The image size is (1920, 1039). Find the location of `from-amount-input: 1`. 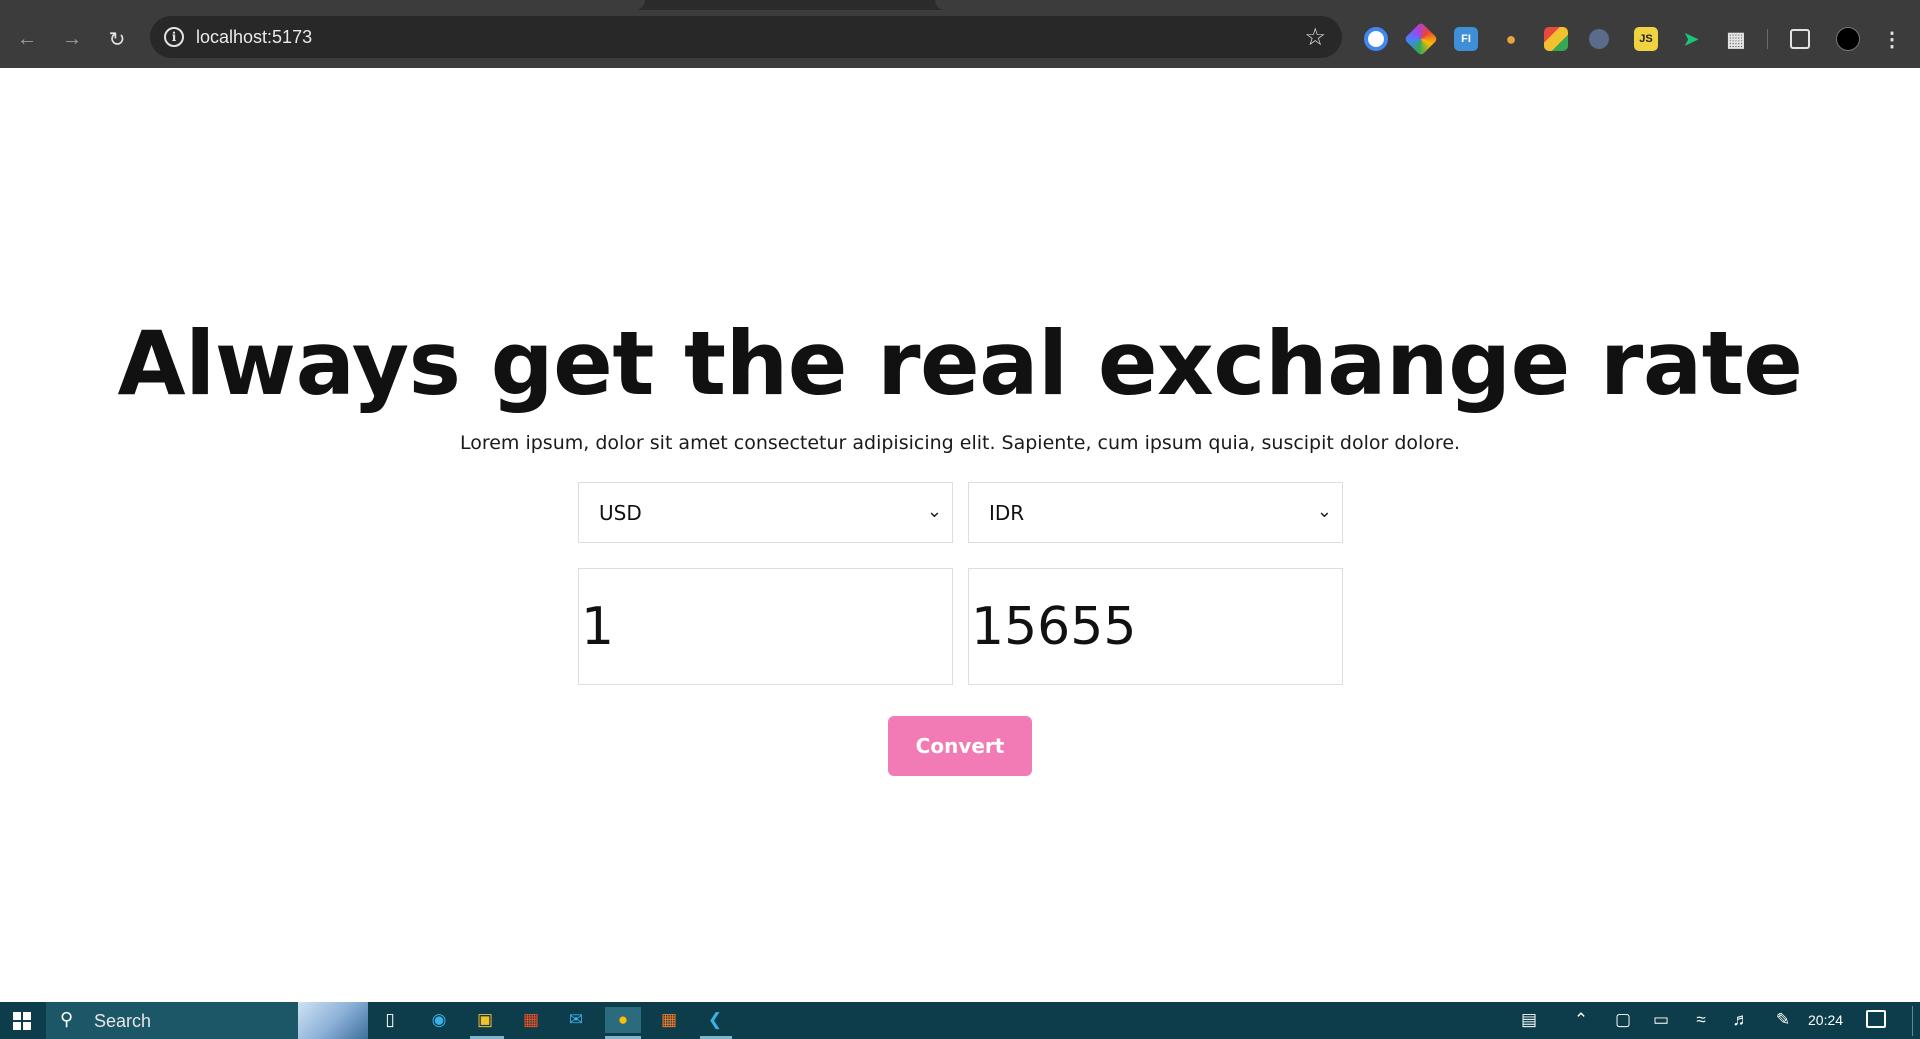

from-amount-input: 1 is located at coordinates (765, 626).